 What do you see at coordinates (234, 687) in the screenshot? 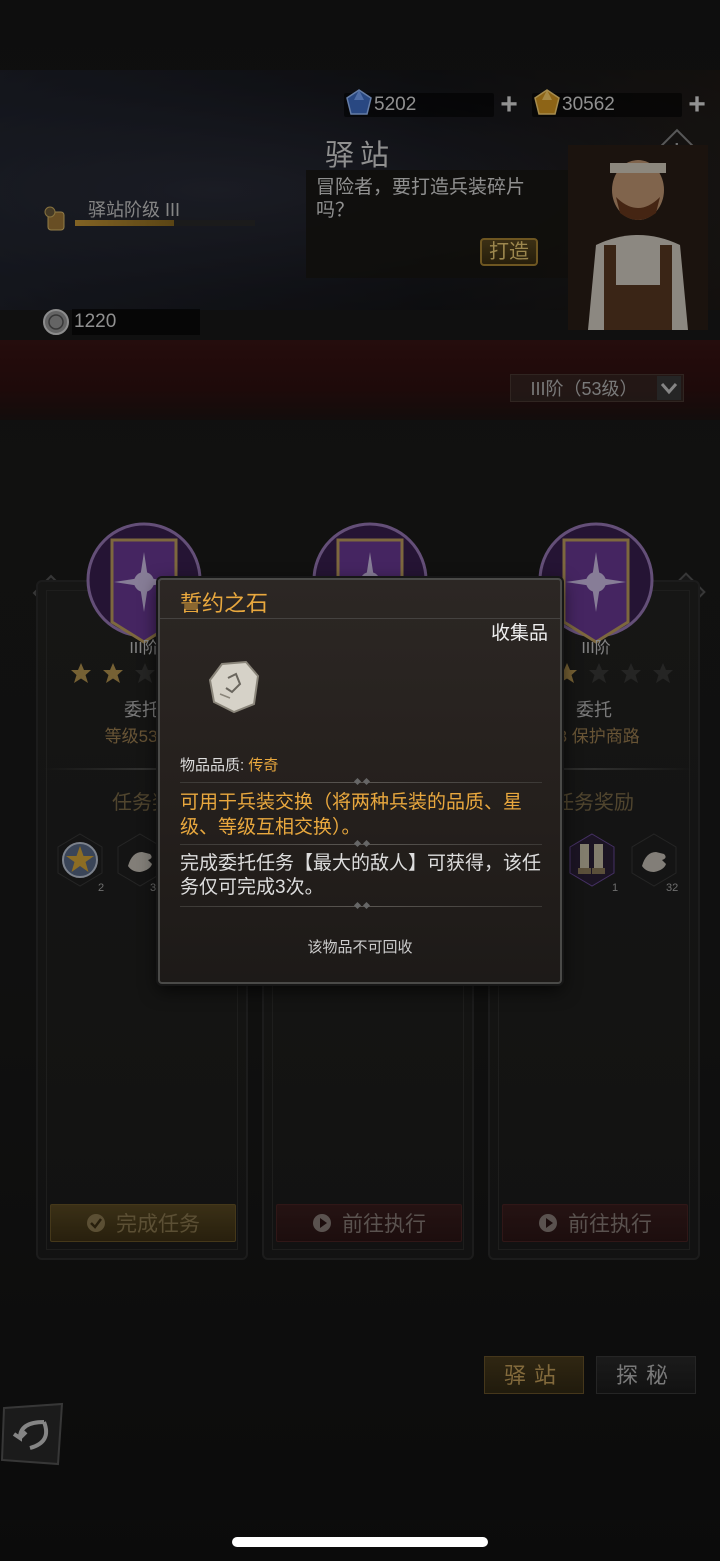
I see `oath-stone-icon` at bounding box center [234, 687].